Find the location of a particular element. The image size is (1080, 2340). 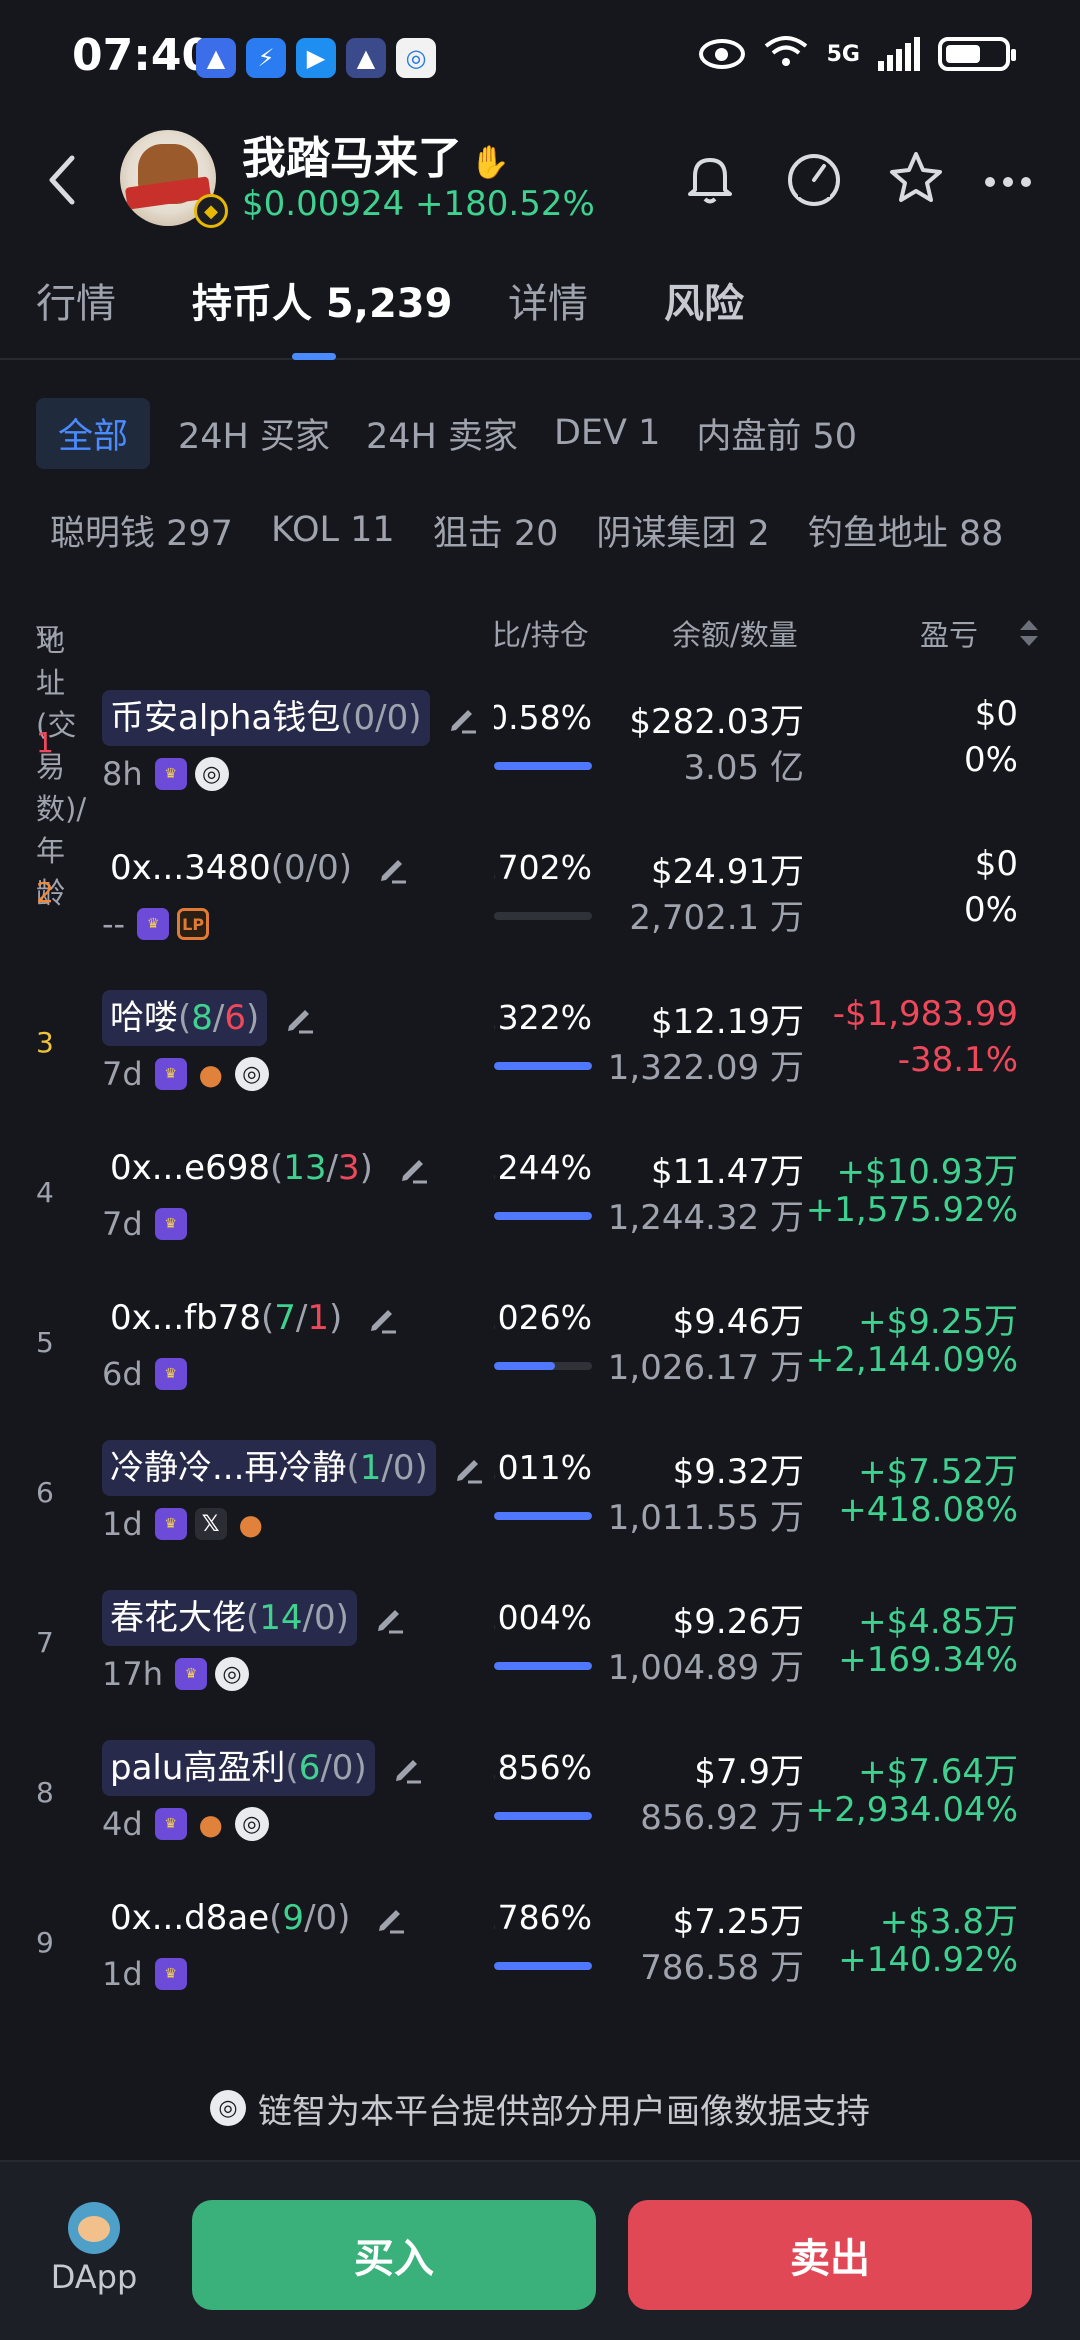

holder-name: 币安alpha钱包(0/0) is located at coordinates (266, 718).